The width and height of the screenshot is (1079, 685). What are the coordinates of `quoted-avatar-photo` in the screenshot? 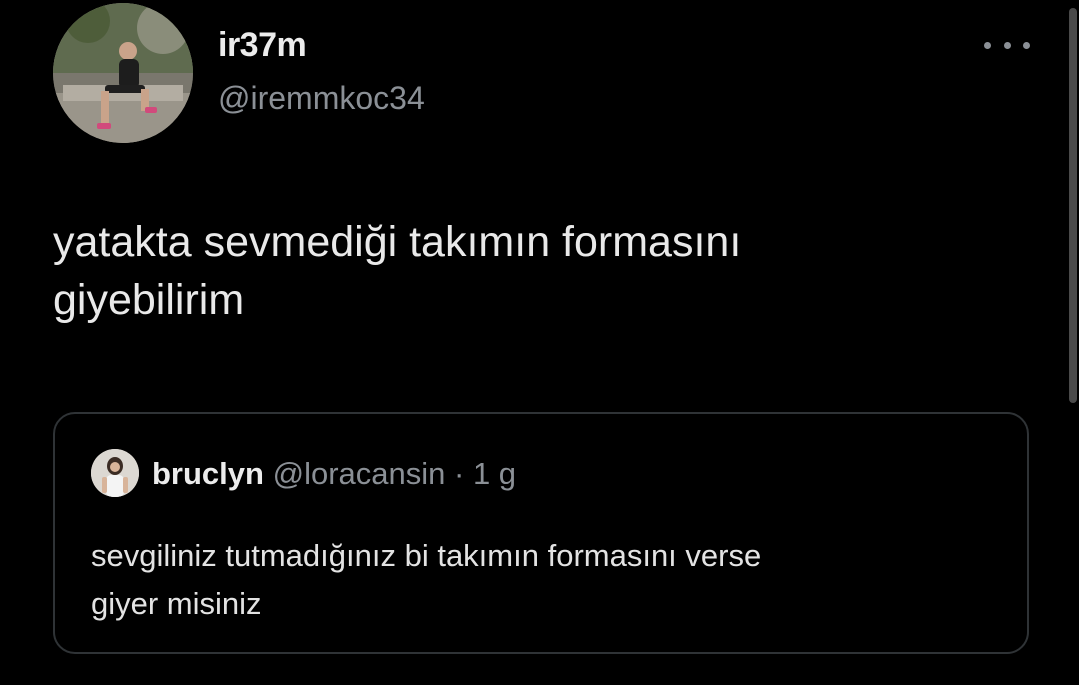 It's located at (115, 473).